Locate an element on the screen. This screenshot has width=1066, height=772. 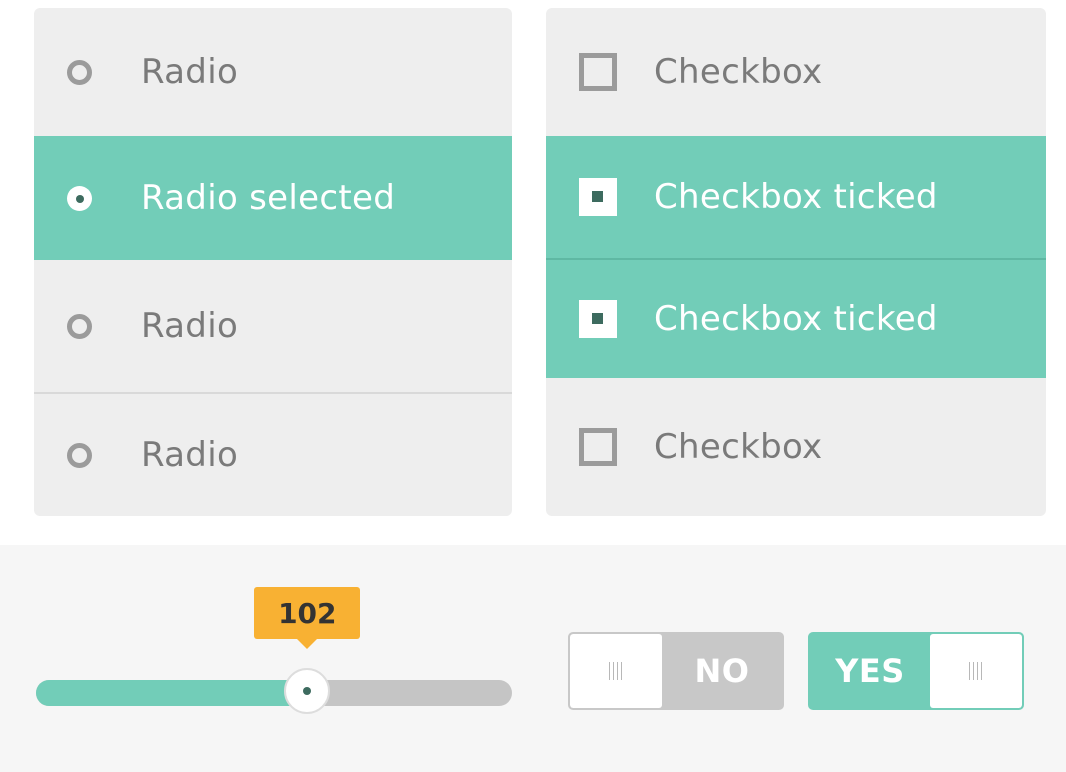
checkbox-option-2: Checkbox ticked is located at coordinates (796, 197).